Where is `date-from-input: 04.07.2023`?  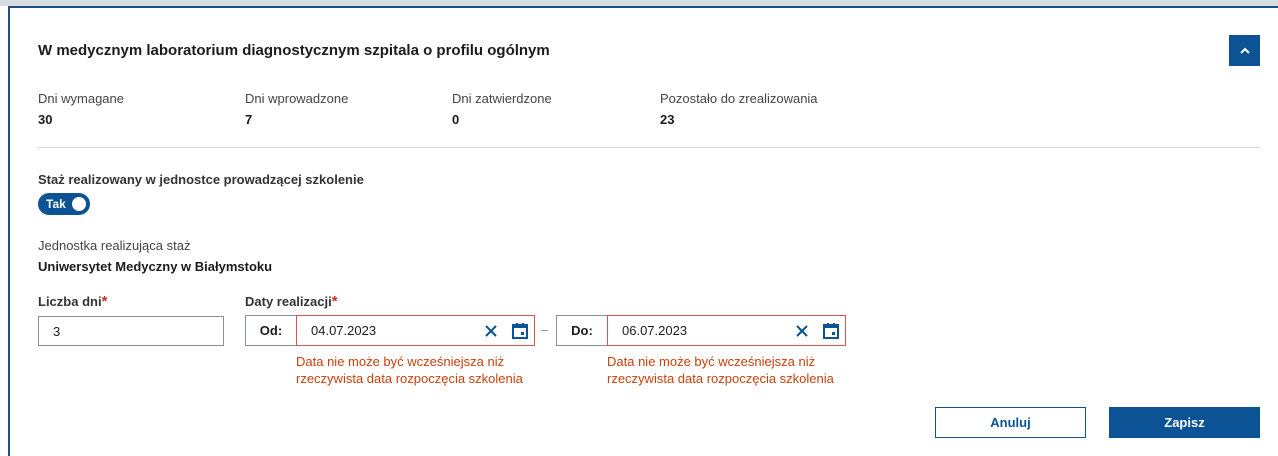
date-from-input: 04.07.2023 is located at coordinates (415, 330).